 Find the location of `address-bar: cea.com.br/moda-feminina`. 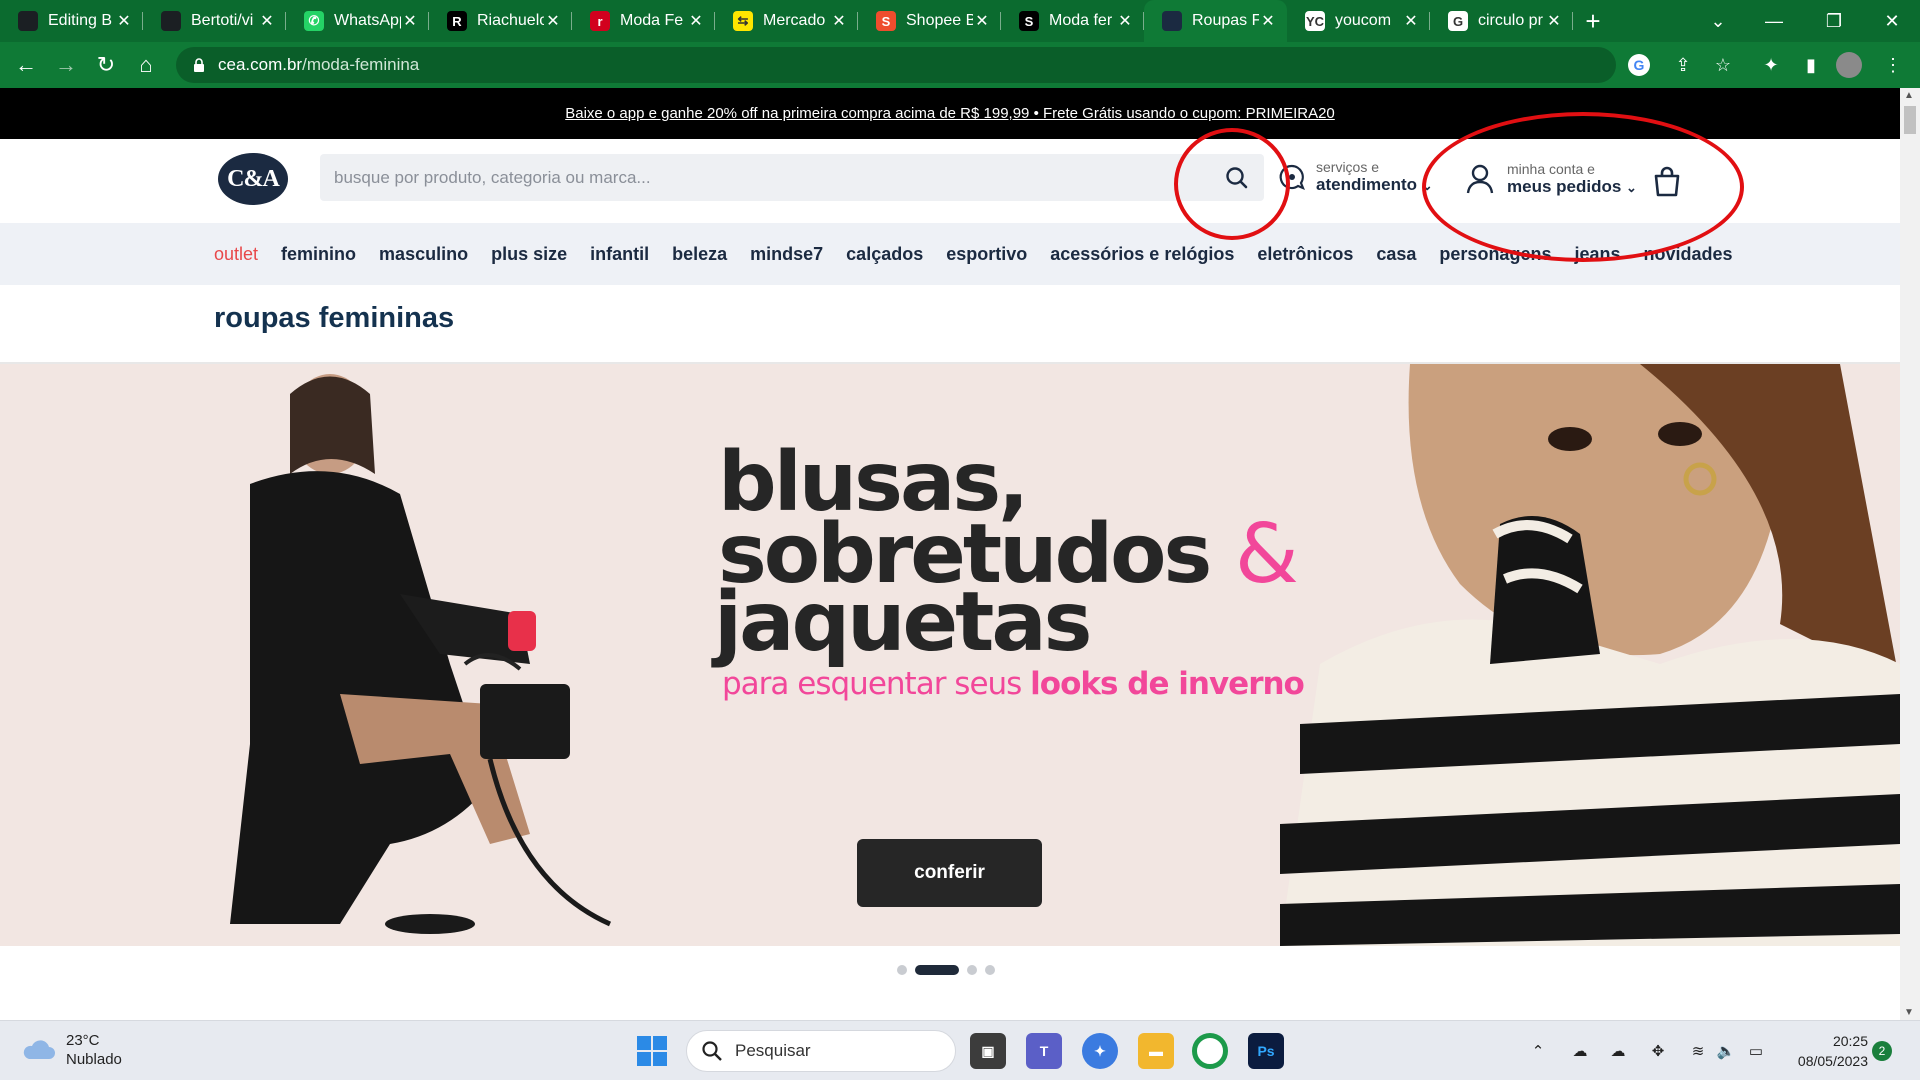

address-bar: cea.com.br/moda-feminina is located at coordinates (896, 65).